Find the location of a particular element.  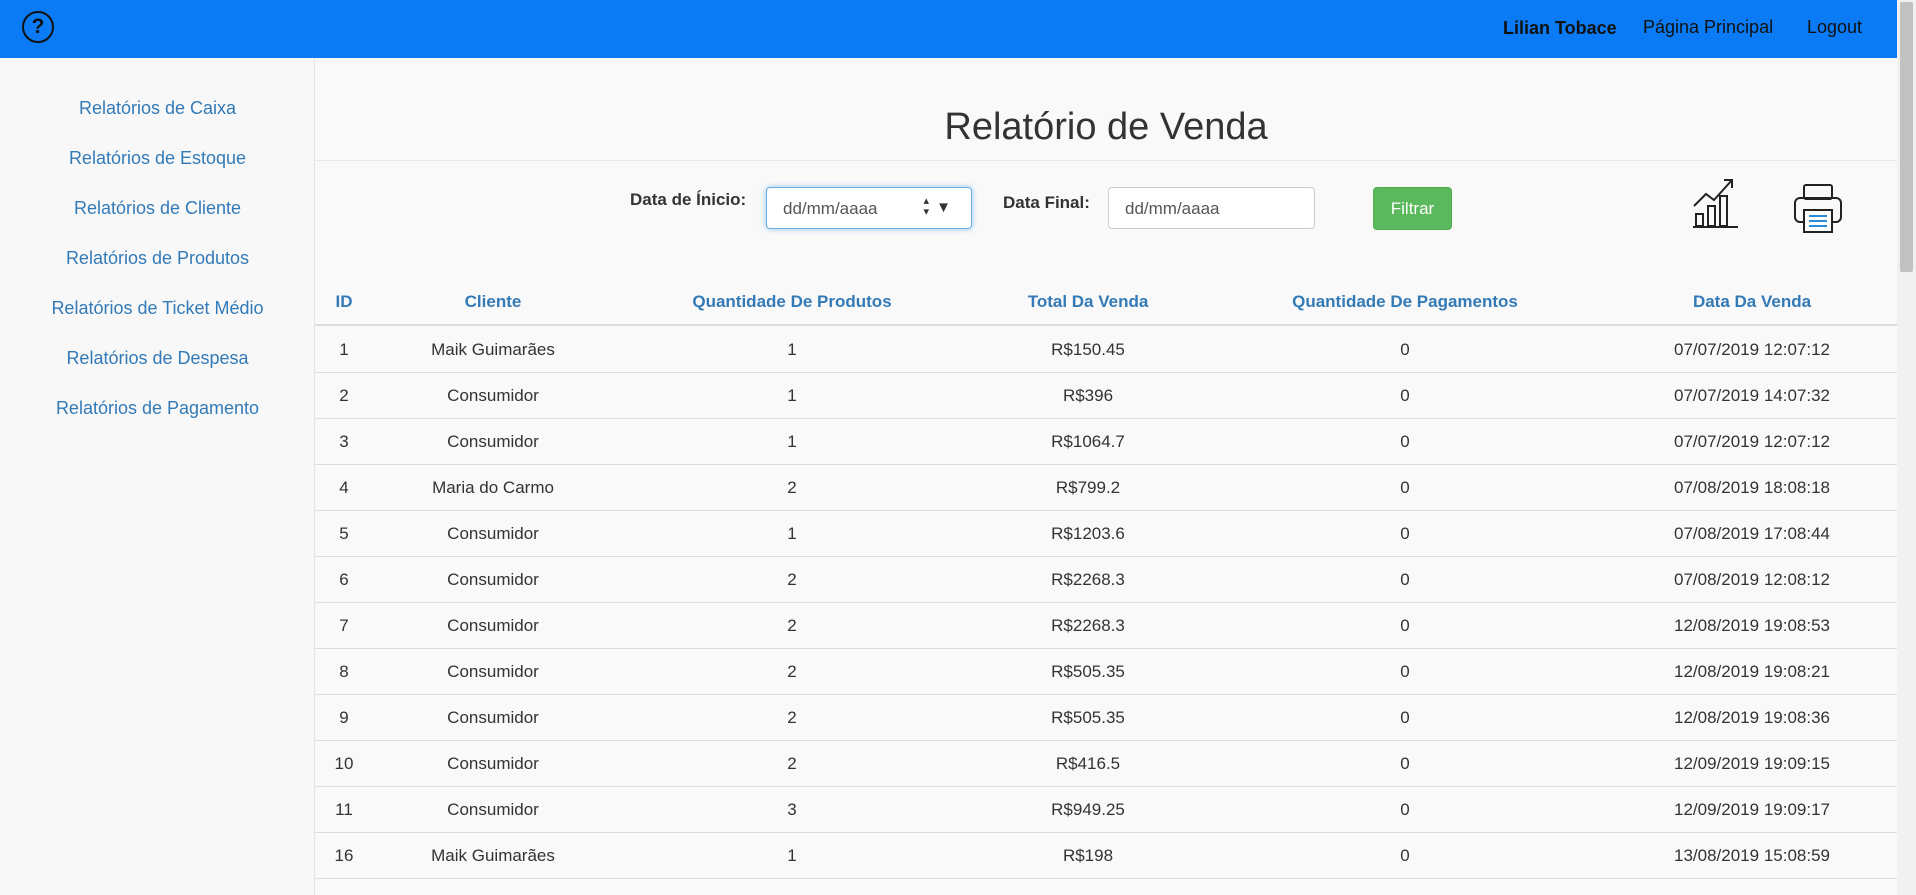

column-header-data-venda: Data Da Venda is located at coordinates (1752, 302).